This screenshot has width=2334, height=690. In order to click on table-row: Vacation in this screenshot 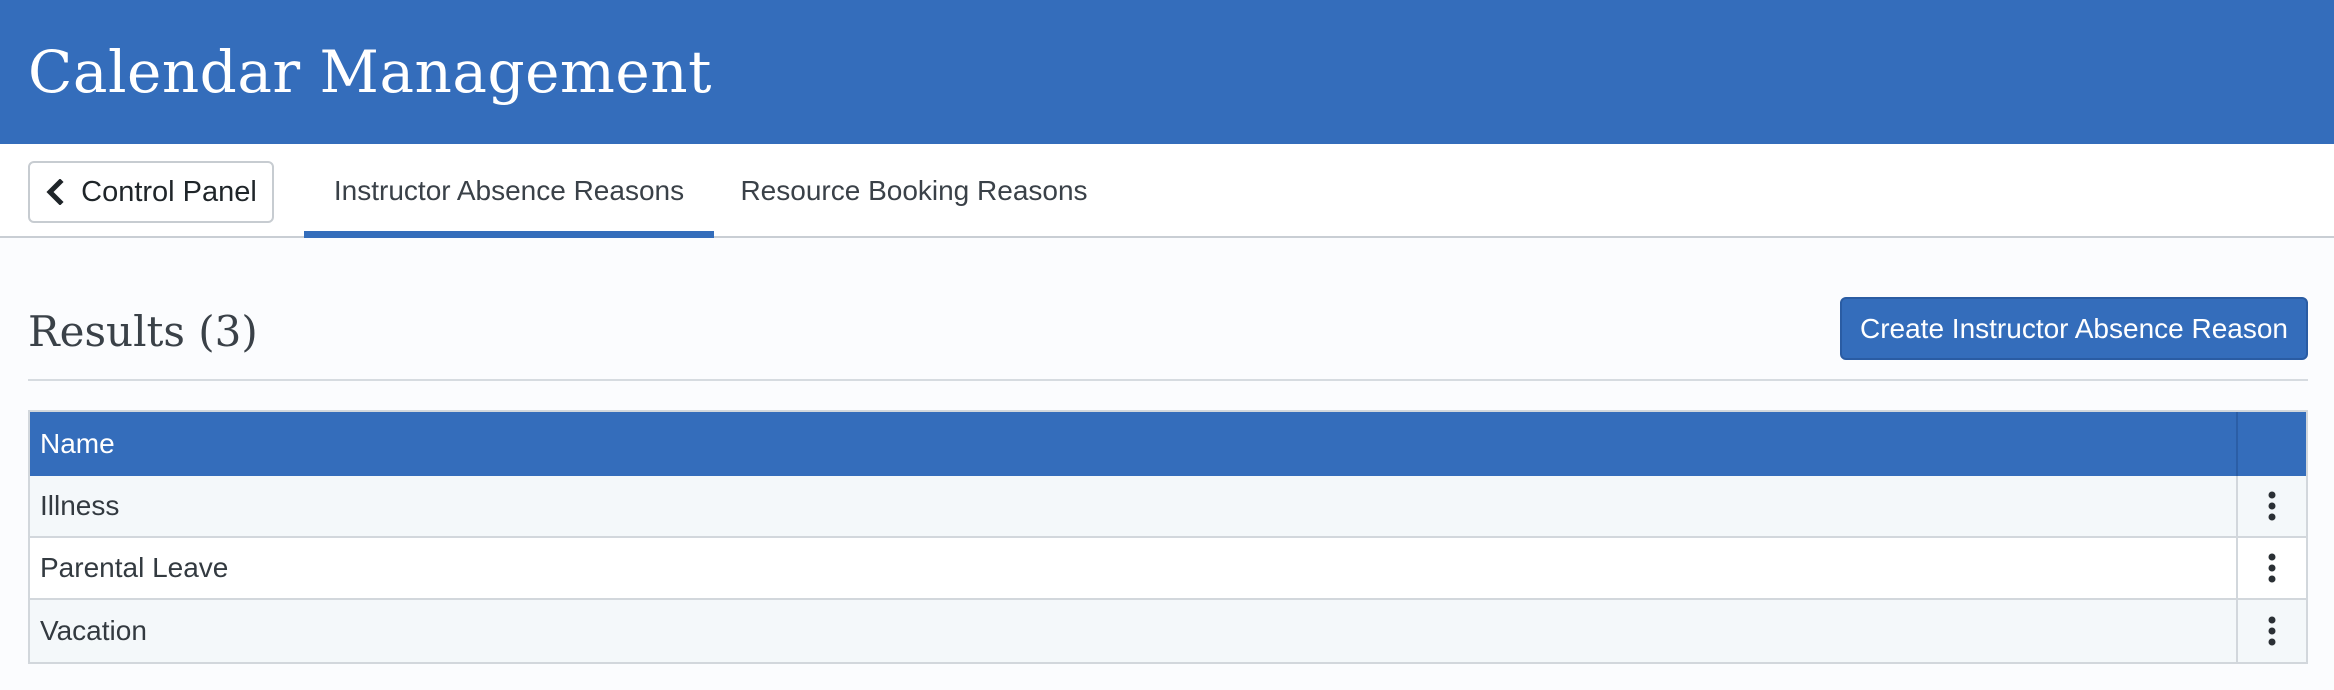, I will do `click(1168, 631)`.